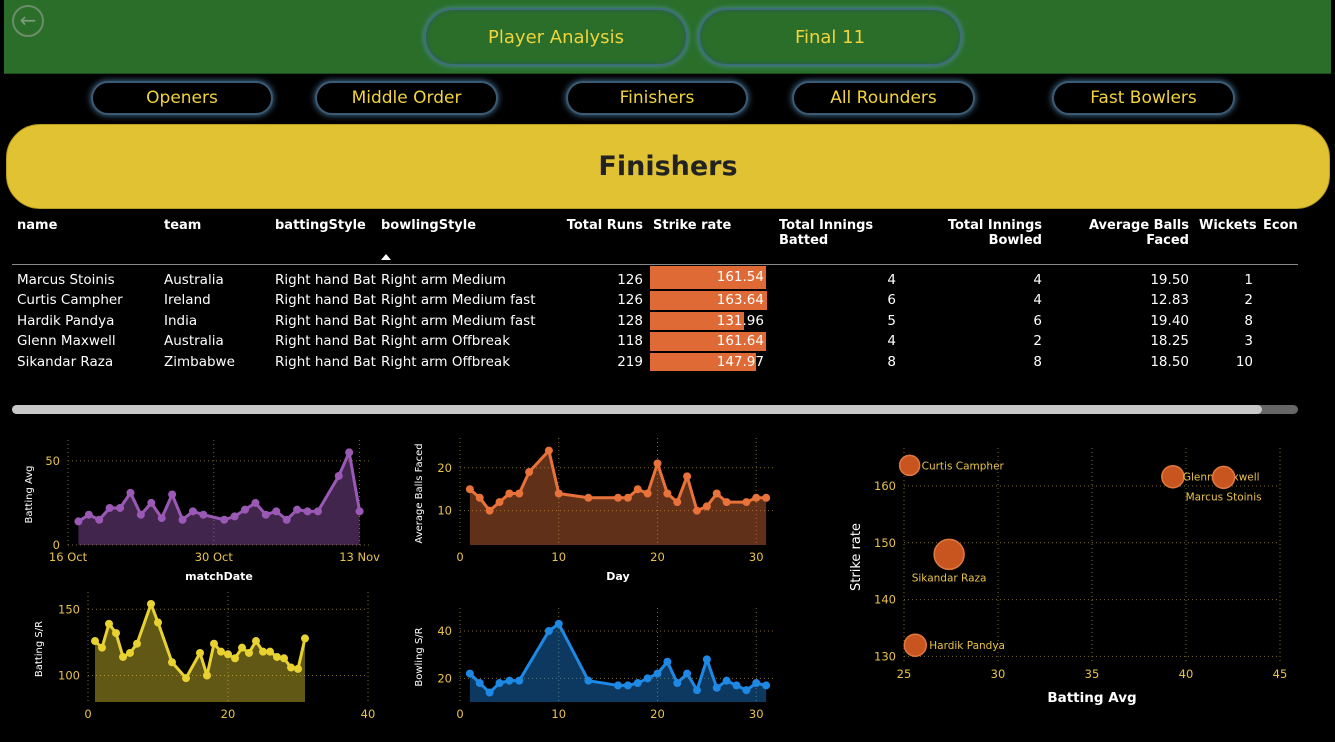 The height and width of the screenshot is (742, 1335). I want to click on tab-final-11: Final 11, so click(830, 37).